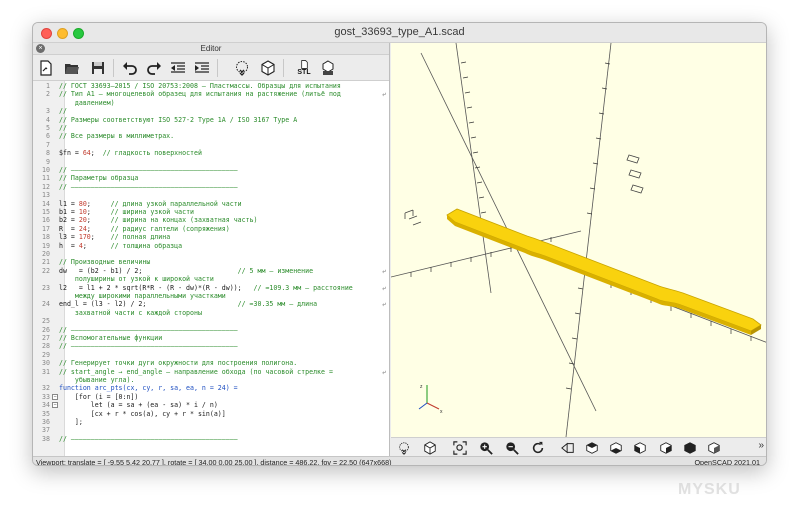  I want to click on line-number: 8, so click(48, 153).